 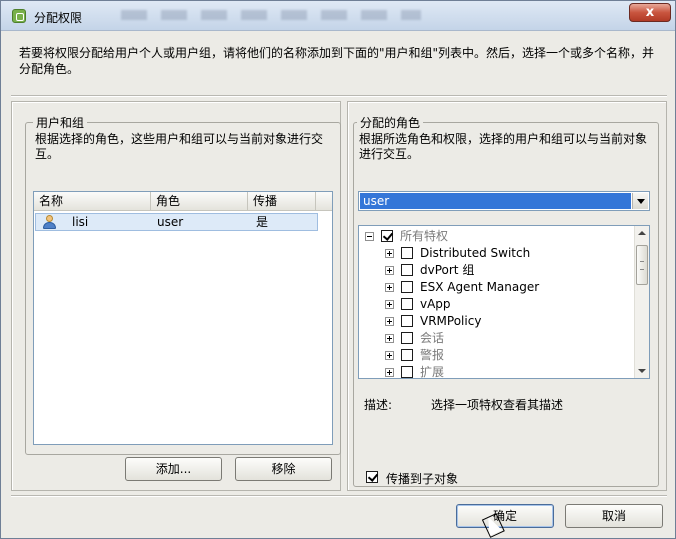 I want to click on window-title: 分配权限, so click(x=58, y=18).